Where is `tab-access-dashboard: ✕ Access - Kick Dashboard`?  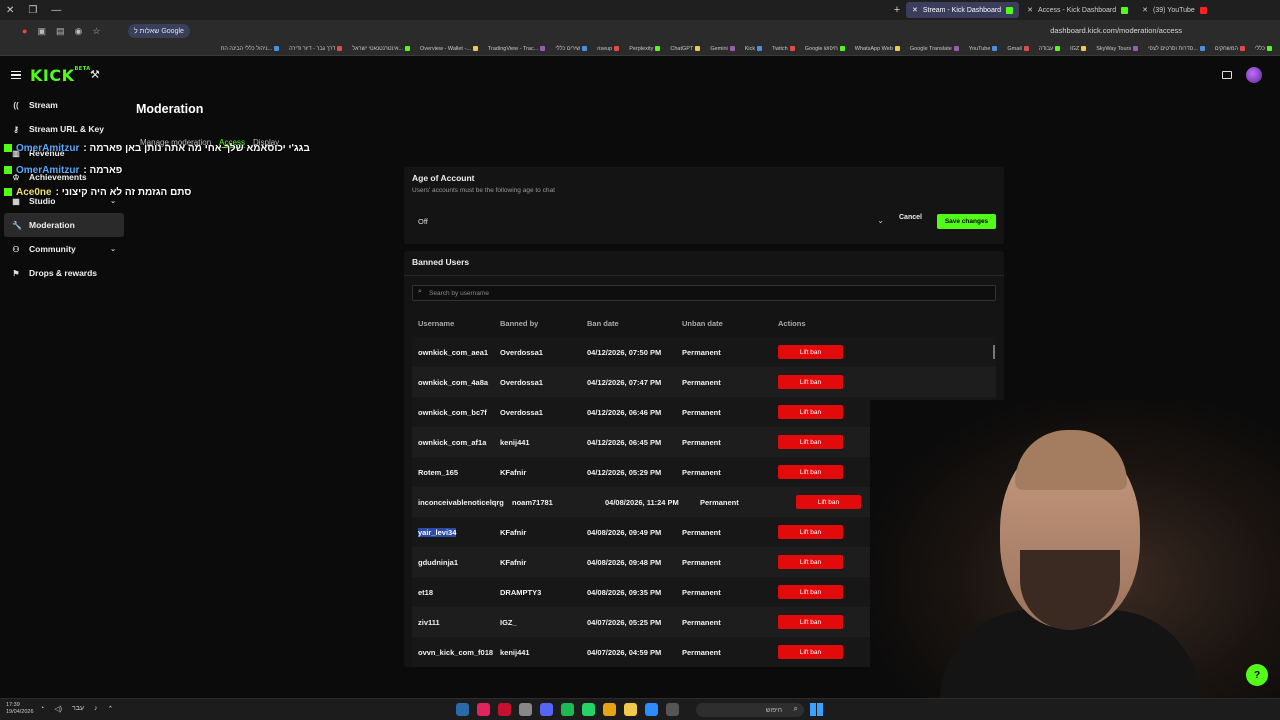 tab-access-dashboard: ✕ Access - Kick Dashboard is located at coordinates (1077, 10).